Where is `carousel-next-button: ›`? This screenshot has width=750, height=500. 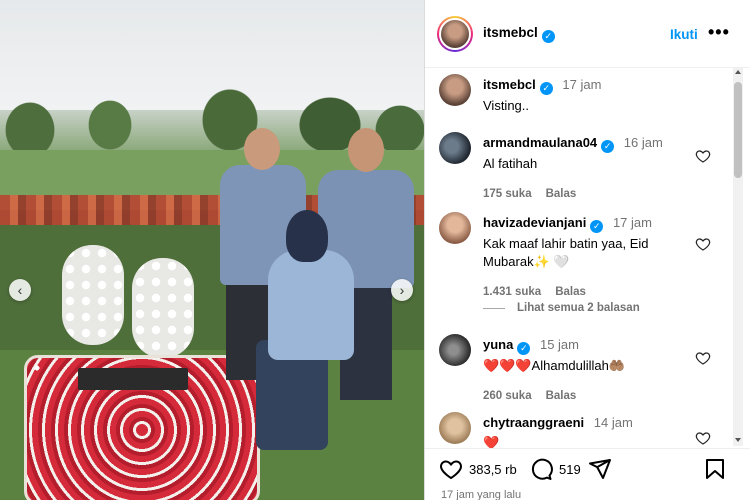
carousel-next-button: › is located at coordinates (402, 290).